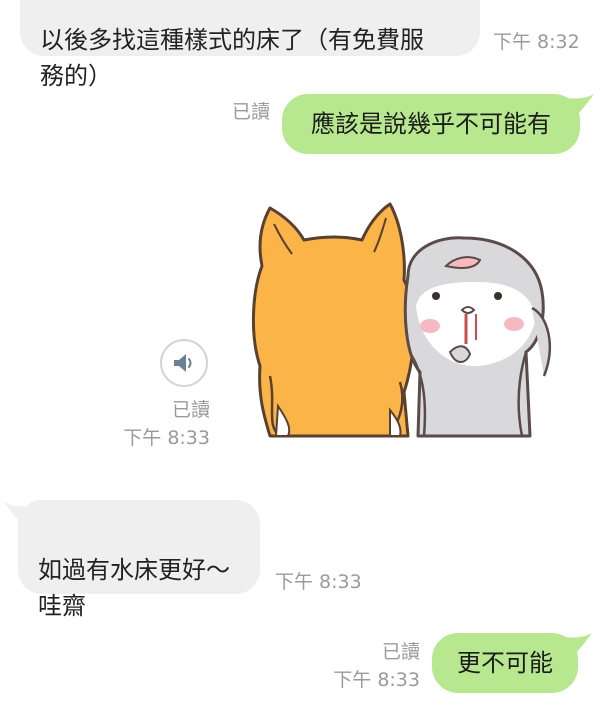  I want to click on rabbit-figure, so click(477, 337).